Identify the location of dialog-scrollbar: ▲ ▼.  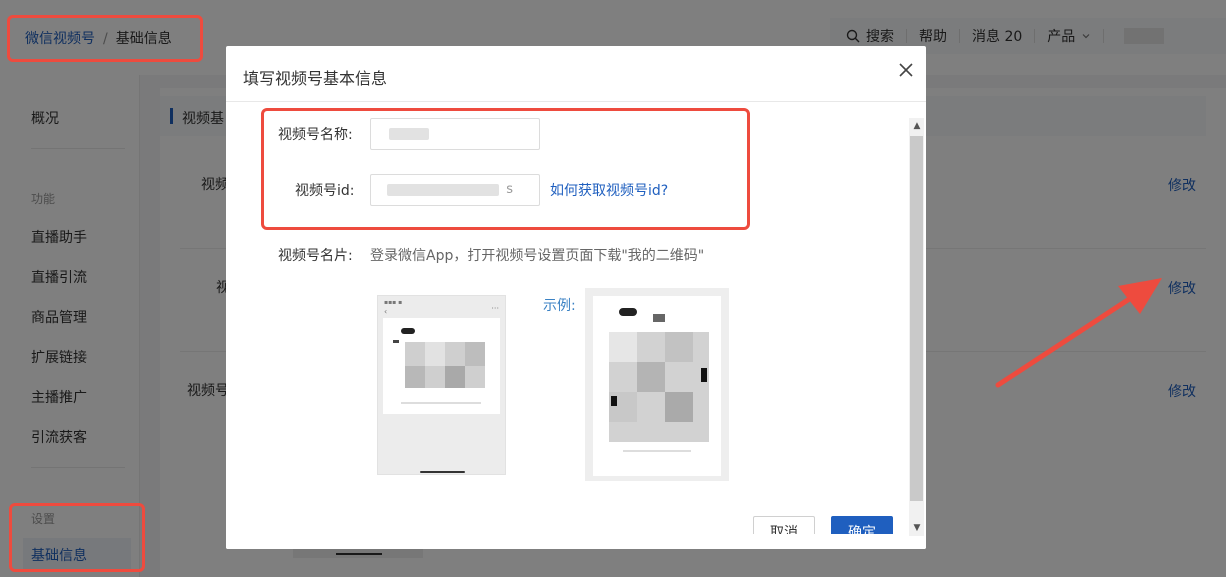
(916, 327).